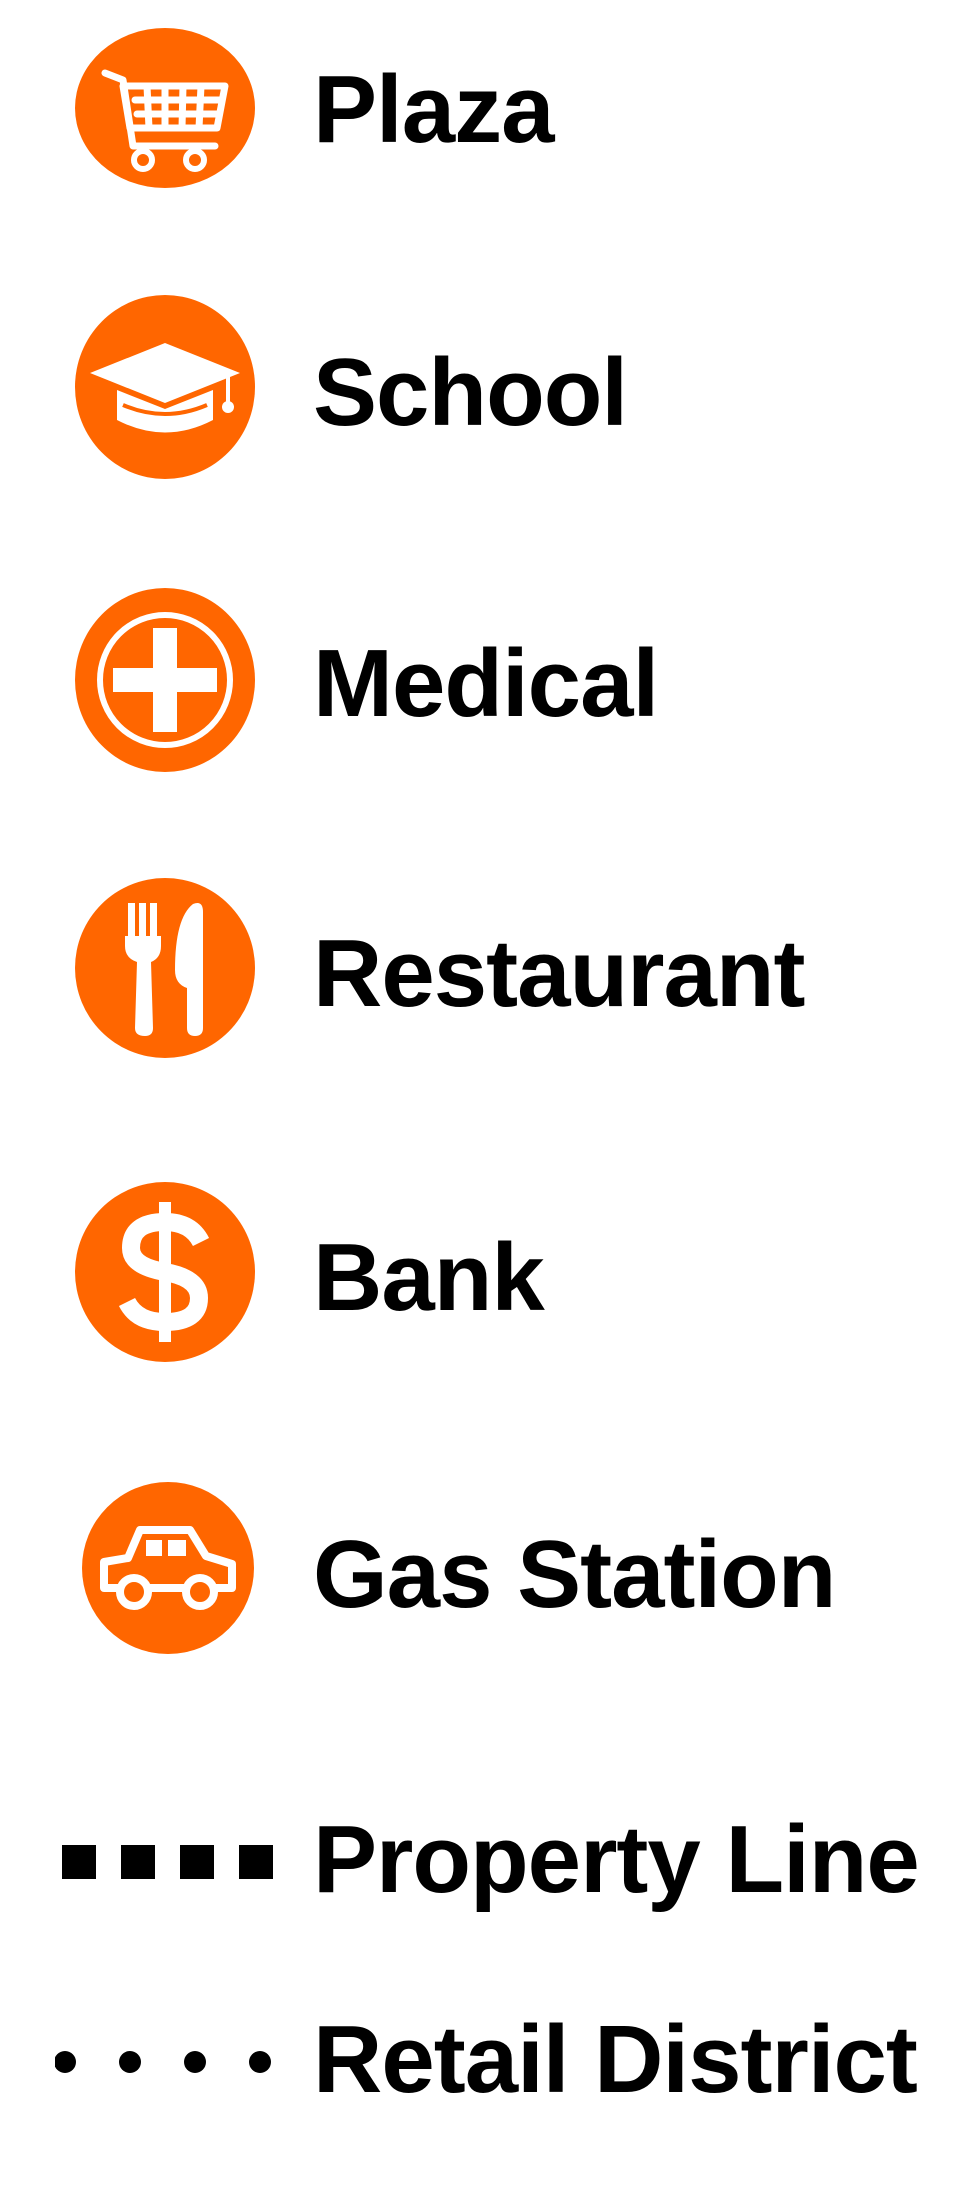 This screenshot has width=970, height=2210. What do you see at coordinates (615, 2059) in the screenshot?
I see `legend-label-retail-district: Retail District` at bounding box center [615, 2059].